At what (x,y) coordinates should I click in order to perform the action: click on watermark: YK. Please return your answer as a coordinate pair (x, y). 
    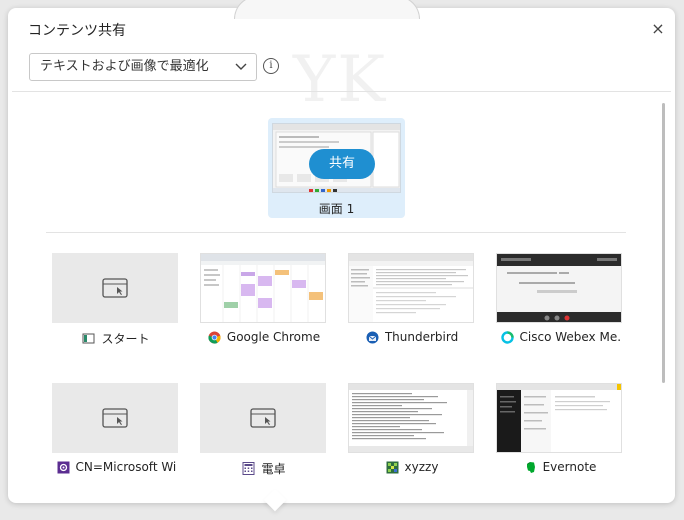
    Looking at the image, I should click on (340, 80).